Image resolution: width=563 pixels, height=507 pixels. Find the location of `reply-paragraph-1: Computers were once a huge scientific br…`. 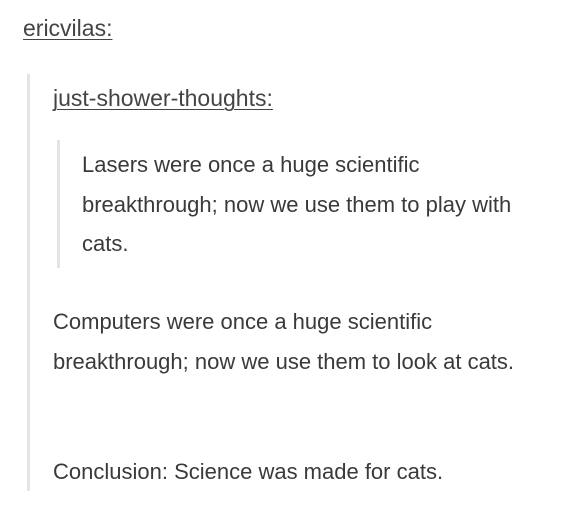

reply-paragraph-1: Computers were once a huge scientific br… is located at coordinates (284, 341).